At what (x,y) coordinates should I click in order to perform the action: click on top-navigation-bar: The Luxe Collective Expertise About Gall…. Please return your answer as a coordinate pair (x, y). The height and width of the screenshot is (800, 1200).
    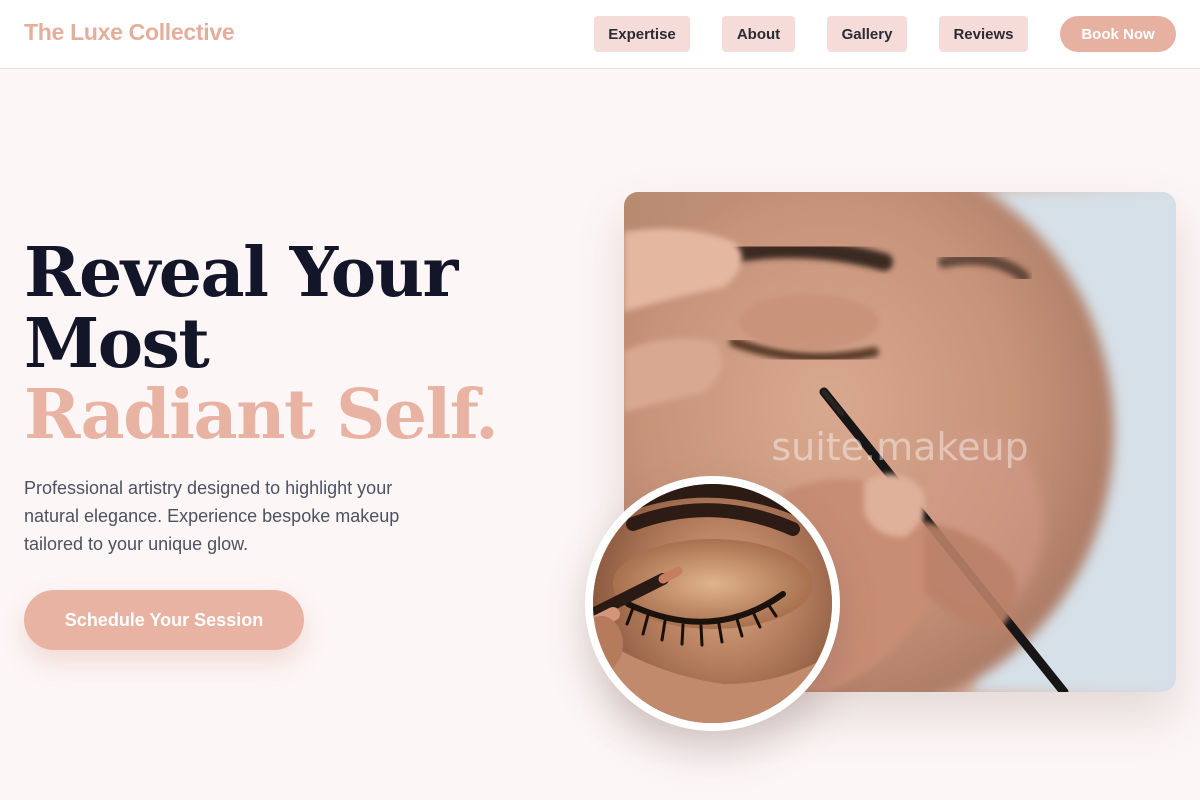
    Looking at the image, I should click on (600, 34).